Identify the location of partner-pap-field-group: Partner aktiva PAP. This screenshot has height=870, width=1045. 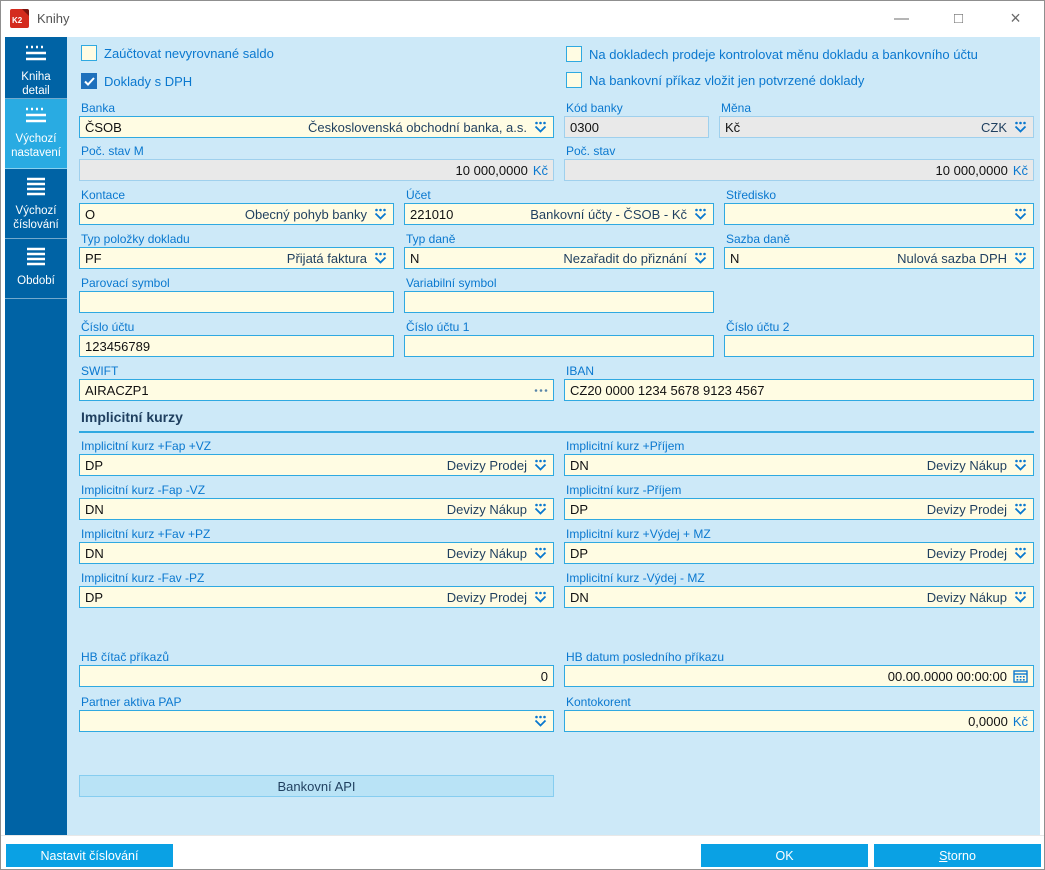
(316, 713).